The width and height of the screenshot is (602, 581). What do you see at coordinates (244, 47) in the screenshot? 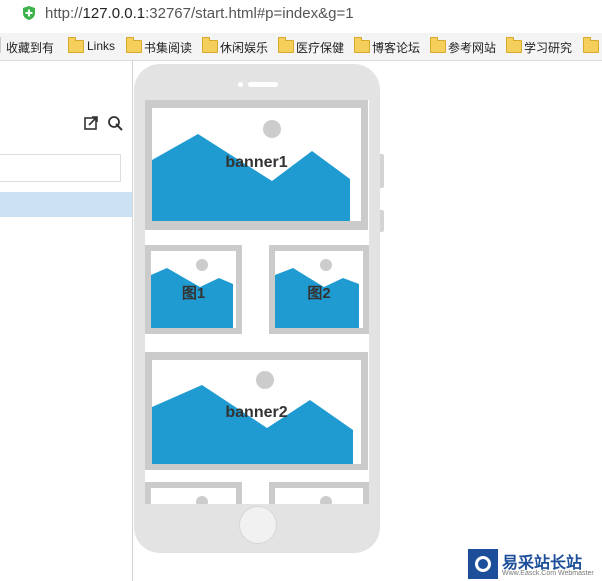
I see `bookmark-leisure: 休闲娱乐` at bounding box center [244, 47].